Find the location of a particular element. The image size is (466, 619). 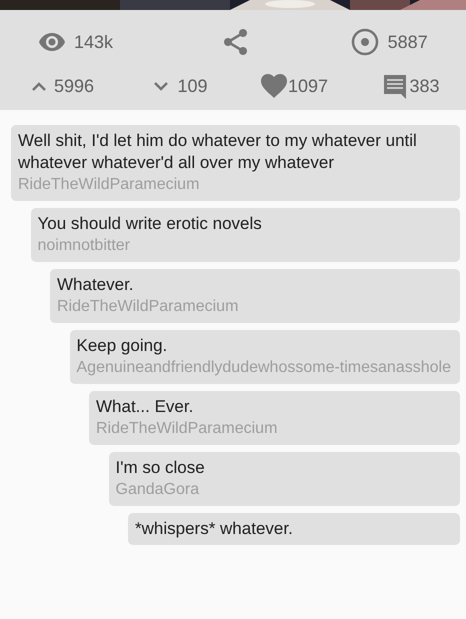

upvote-count: 5996 is located at coordinates (74, 86).